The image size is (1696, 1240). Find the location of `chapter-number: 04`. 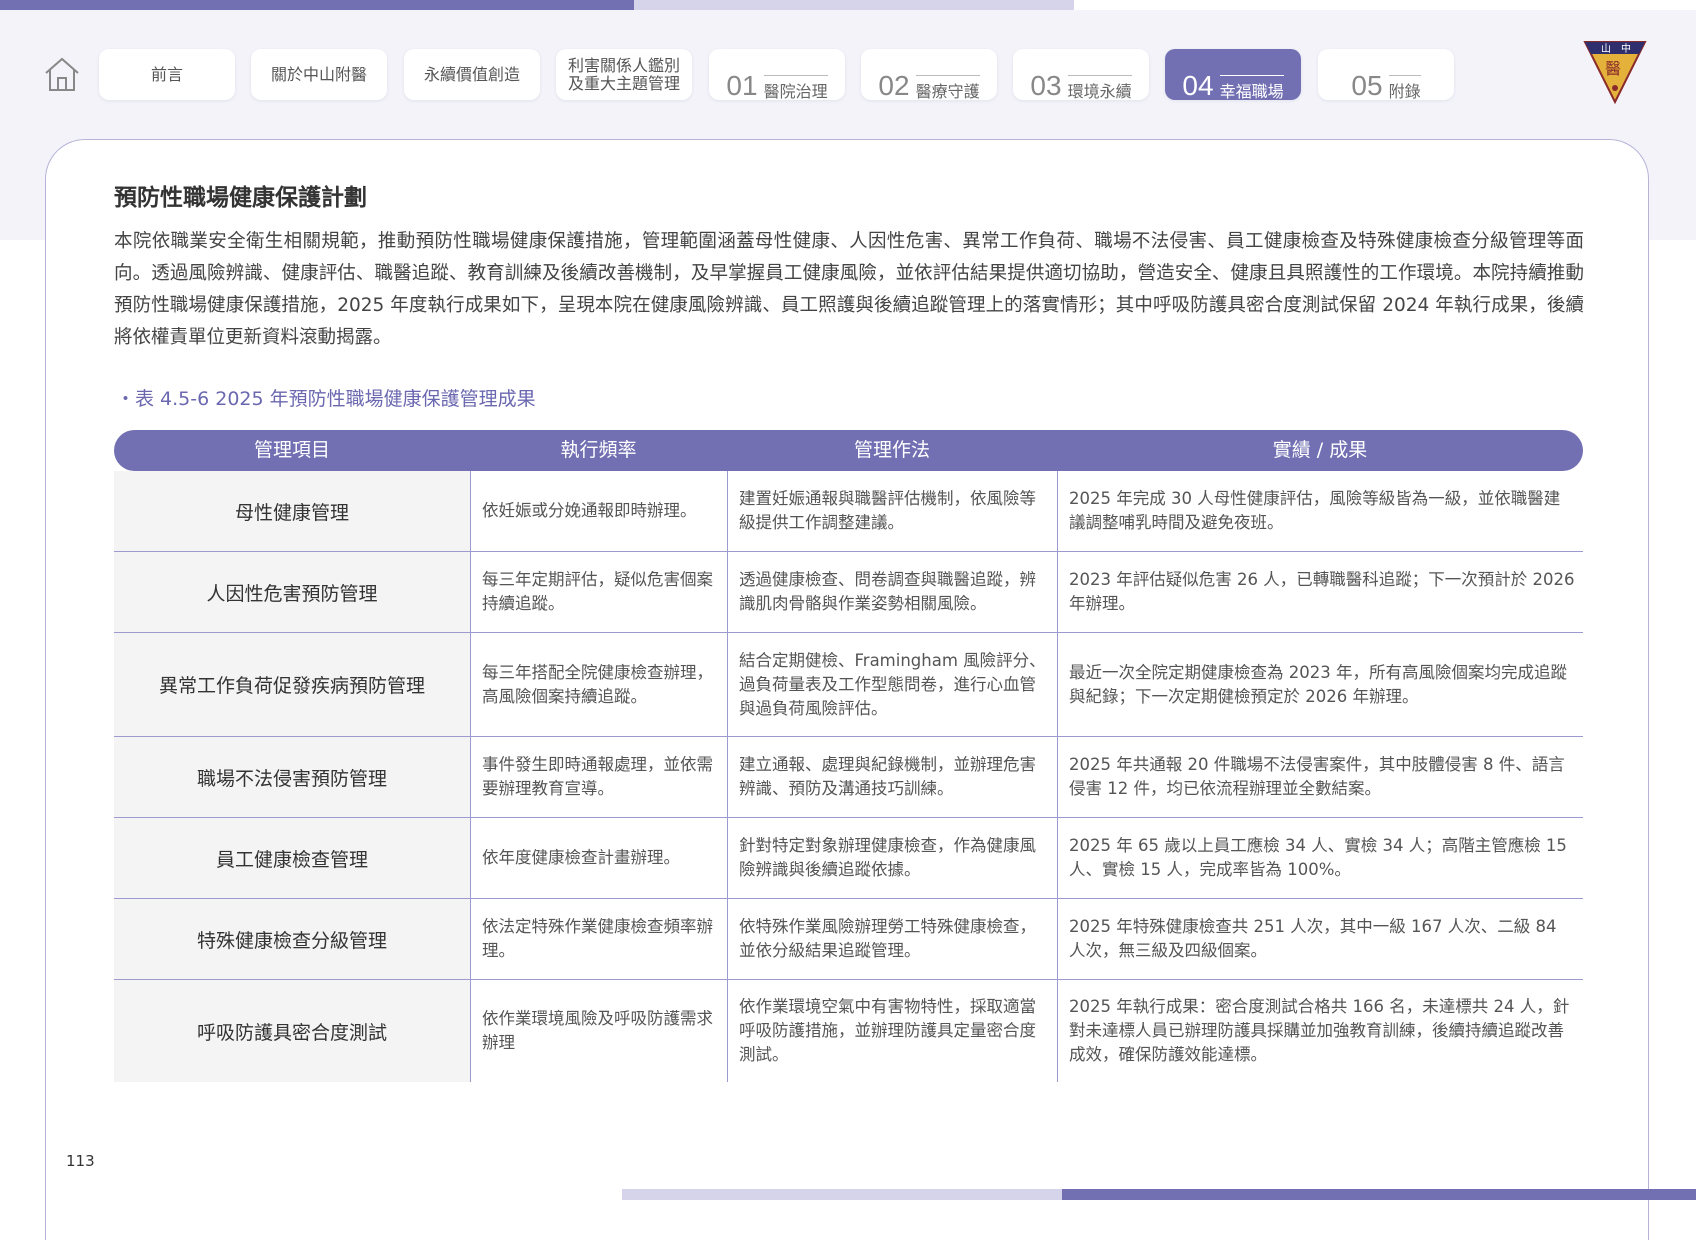

chapter-number: 04 is located at coordinates (1198, 85).